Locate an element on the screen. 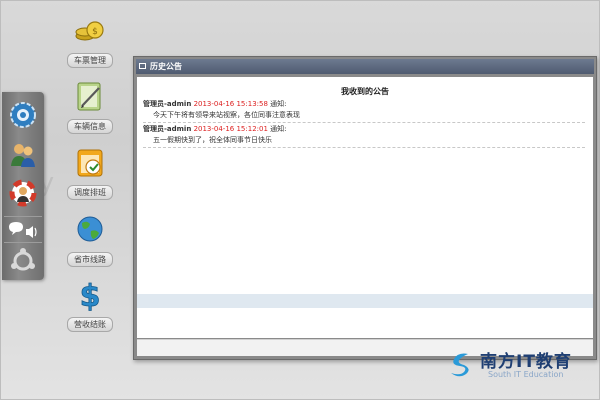 The image size is (600, 400). notepad-pencil-icon is located at coordinates (89, 96).